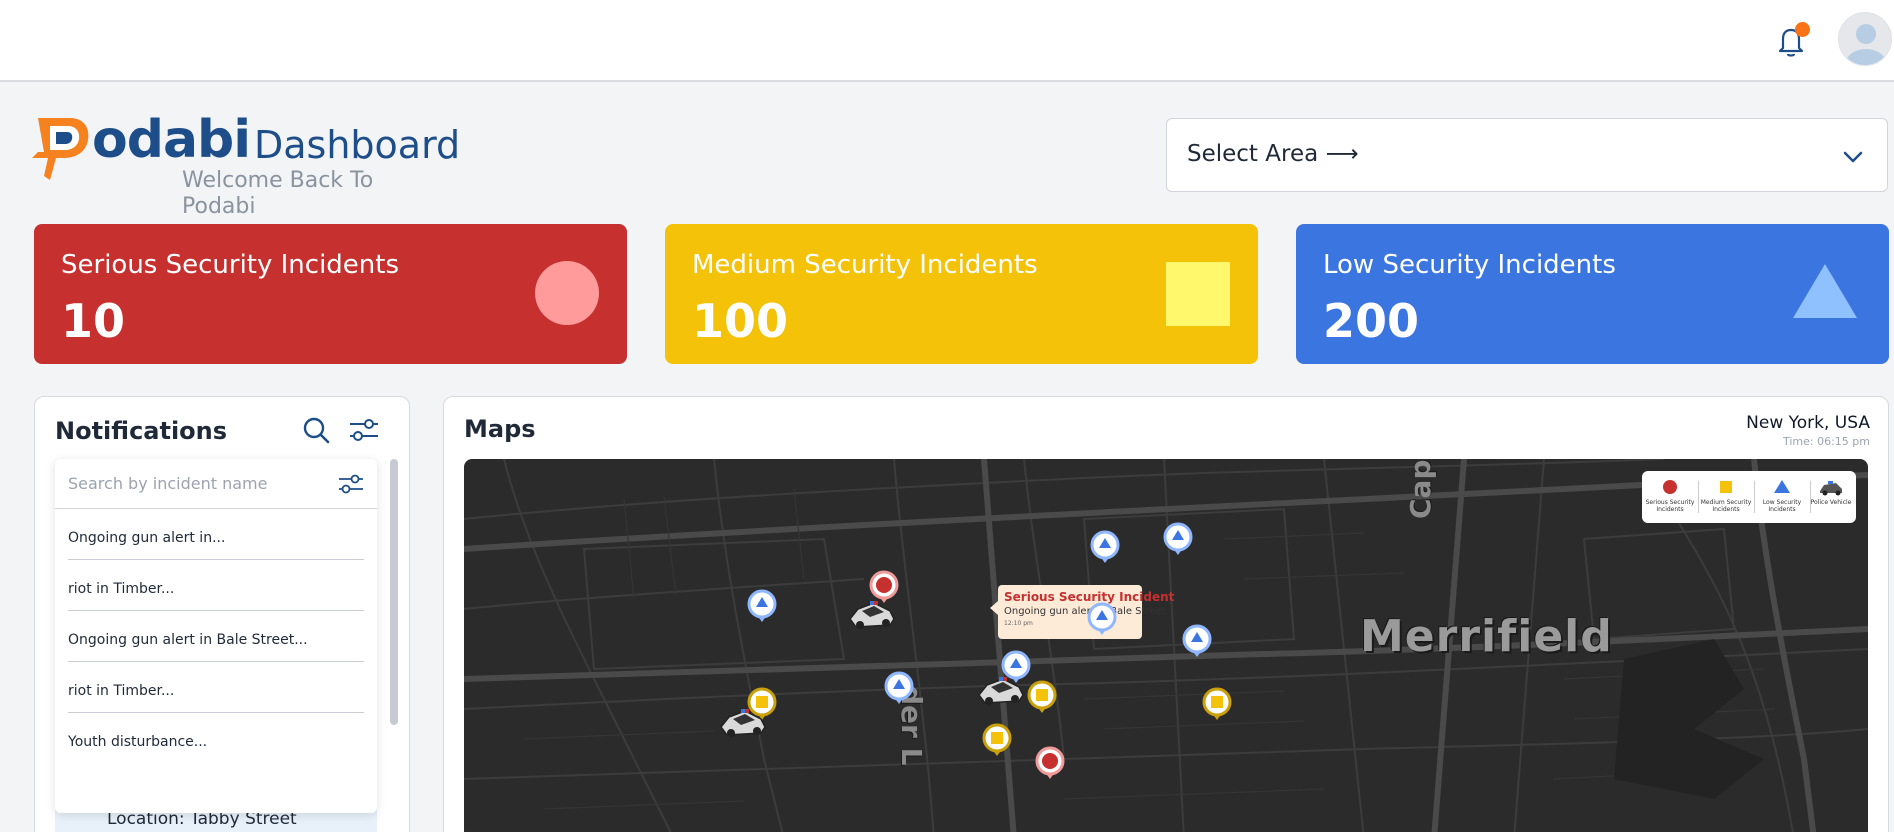 This screenshot has height=832, width=1894. Describe the element at coordinates (1371, 321) in the screenshot. I see `card-value: 200` at that location.